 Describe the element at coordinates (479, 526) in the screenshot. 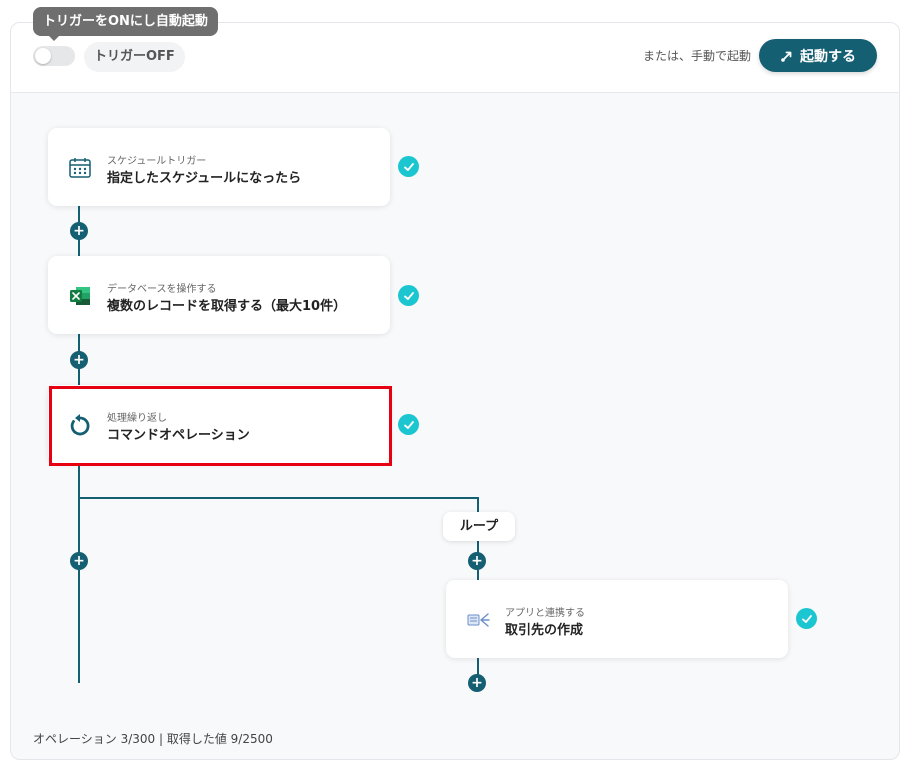

I see `loop-label: ループ` at that location.